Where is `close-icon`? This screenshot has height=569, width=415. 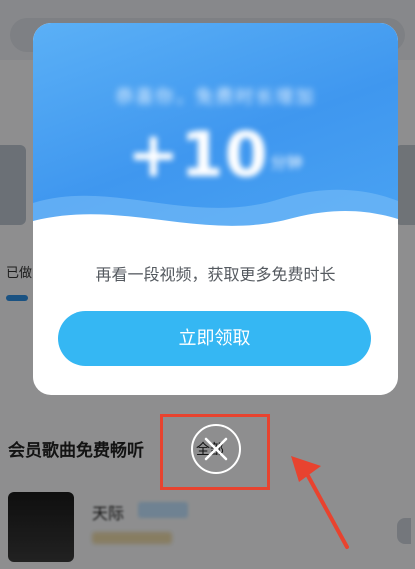
close-icon is located at coordinates (216, 449).